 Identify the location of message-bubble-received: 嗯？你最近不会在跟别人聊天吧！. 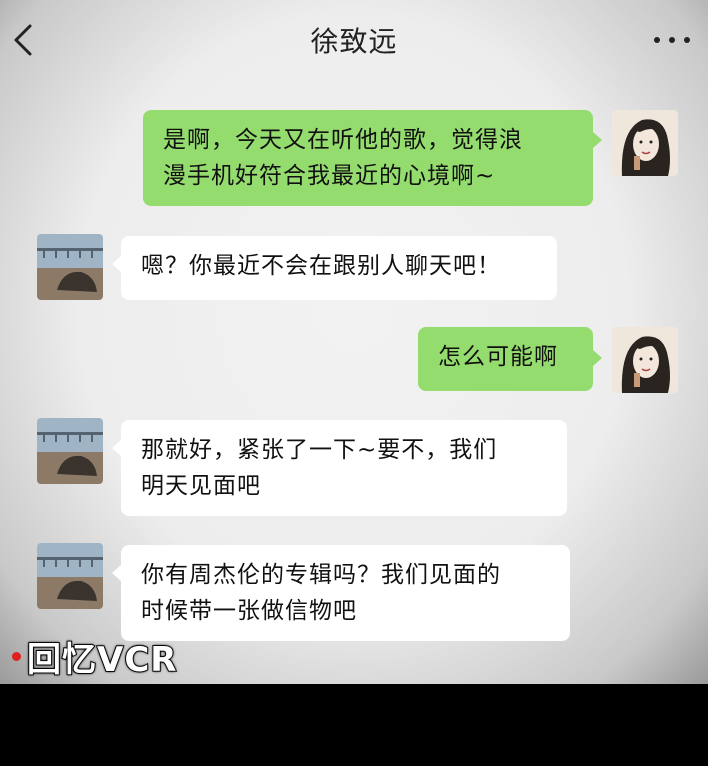
(339, 268).